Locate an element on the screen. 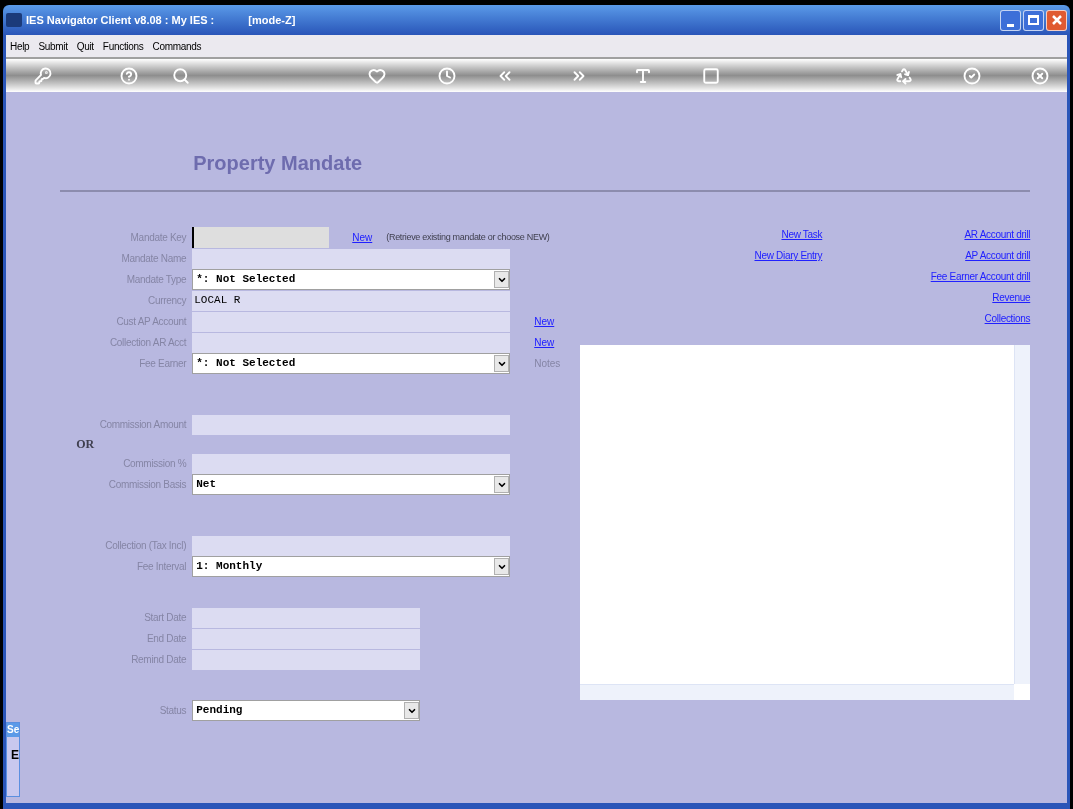  close-icon is located at coordinates (1056, 20).